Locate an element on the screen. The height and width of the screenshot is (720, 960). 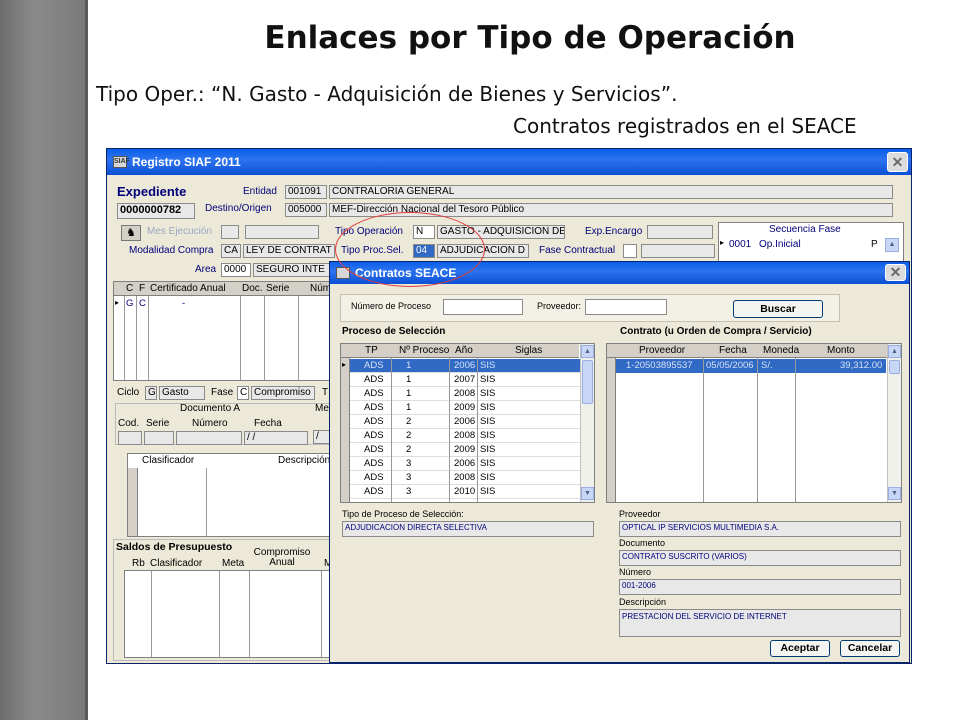
clasificador-row-header is located at coordinates (133, 502).